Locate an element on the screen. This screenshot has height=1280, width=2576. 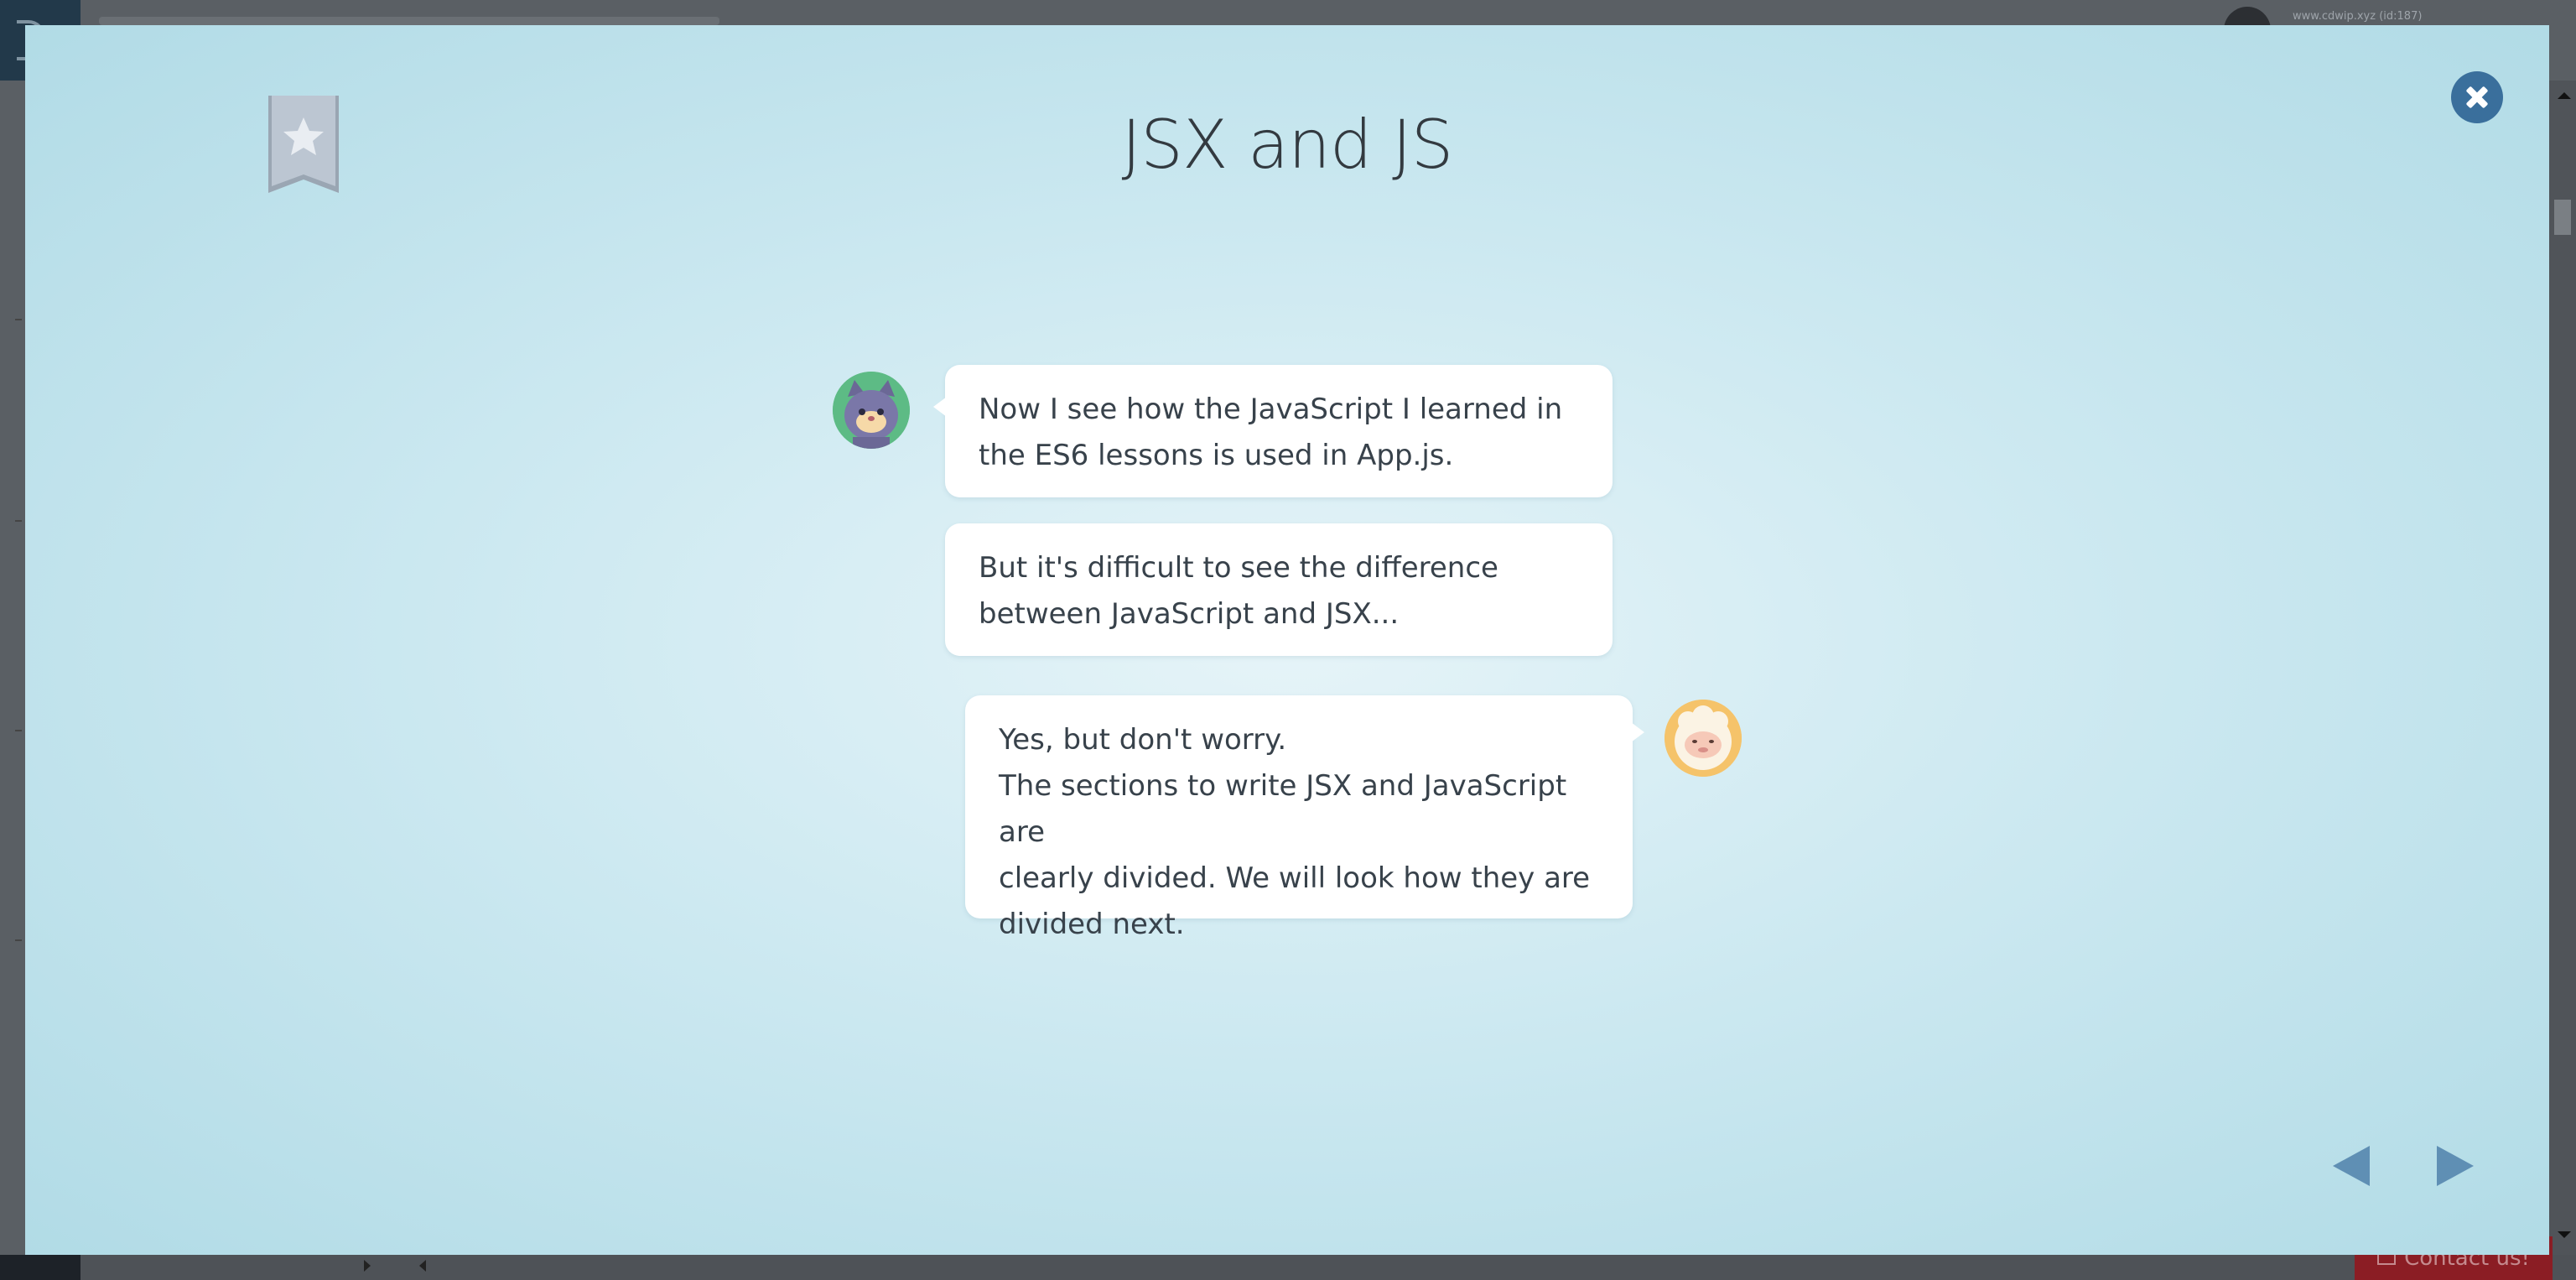
cat-avatar is located at coordinates (871, 410).